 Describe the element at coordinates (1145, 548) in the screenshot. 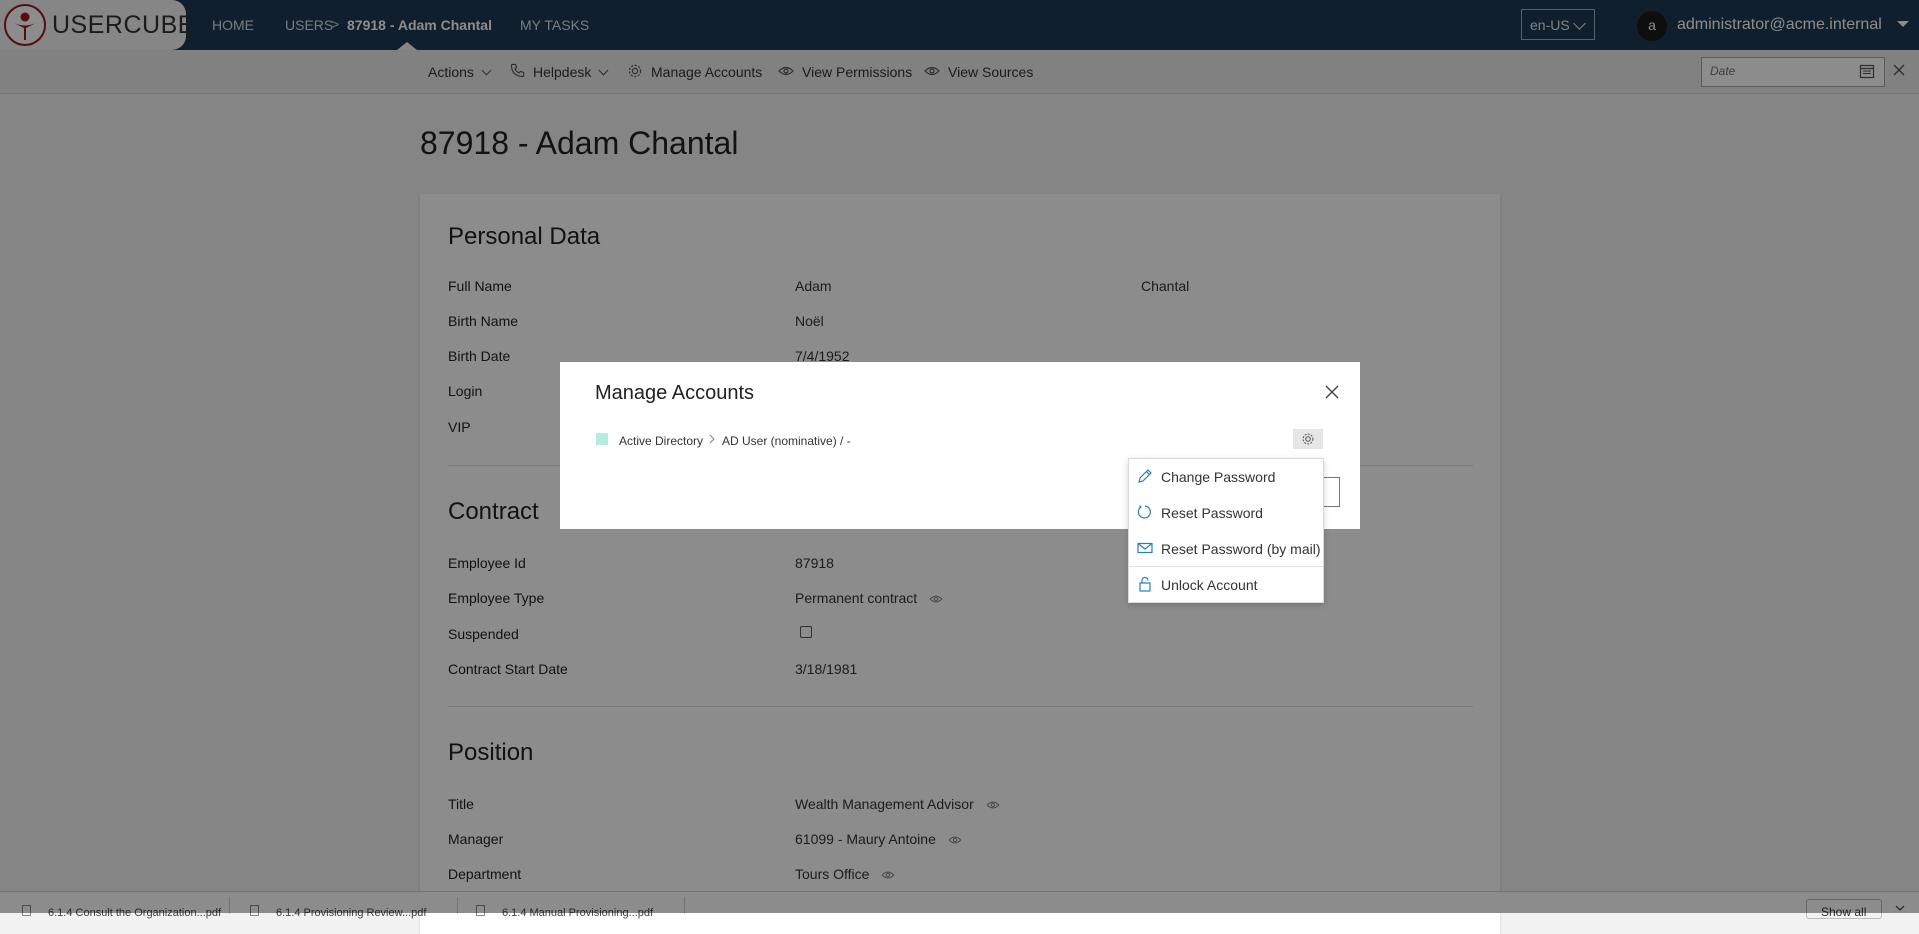

I see `mail-icon` at that location.